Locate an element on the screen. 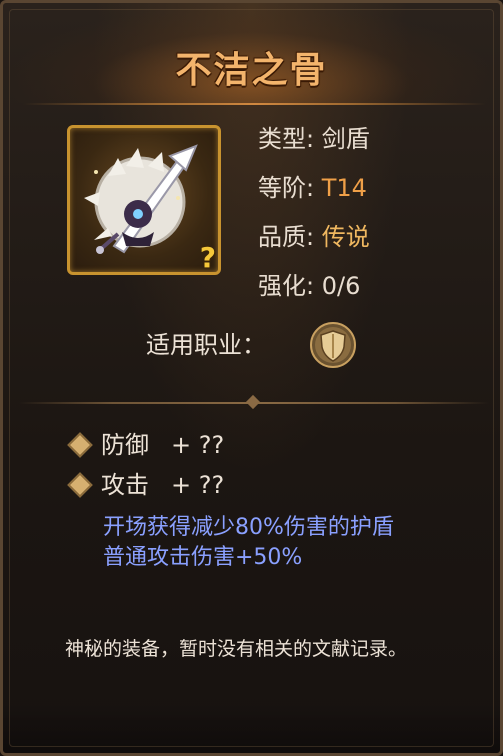 The width and height of the screenshot is (503, 756). section-divider is located at coordinates (254, 402).